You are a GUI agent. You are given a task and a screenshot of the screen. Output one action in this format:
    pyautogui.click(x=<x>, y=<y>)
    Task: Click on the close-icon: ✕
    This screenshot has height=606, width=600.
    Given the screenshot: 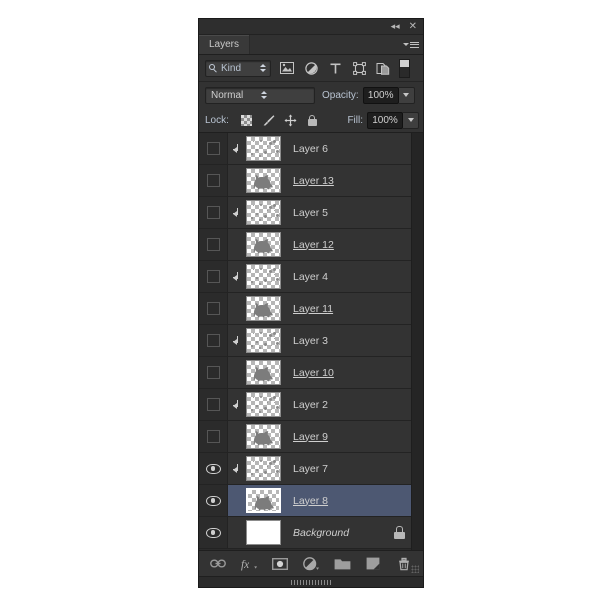 What is the action you would take?
    pyautogui.click(x=413, y=26)
    